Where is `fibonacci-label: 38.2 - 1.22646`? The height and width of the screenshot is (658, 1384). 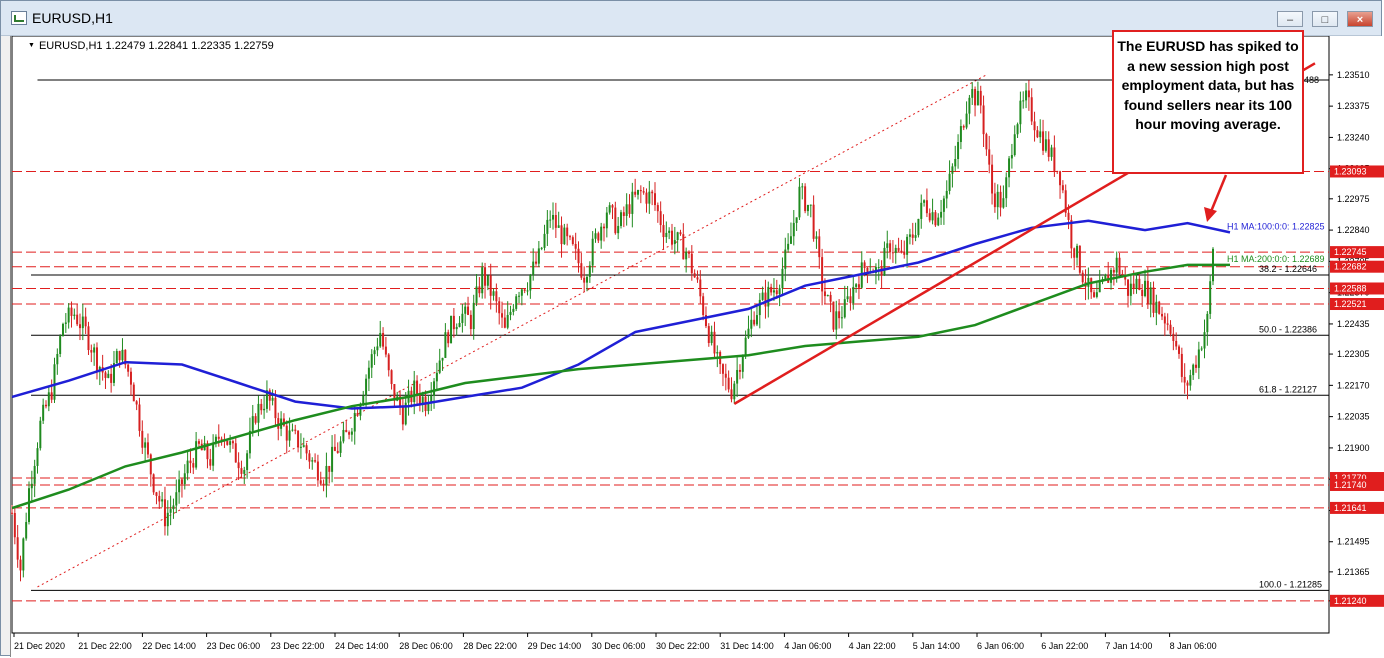
fibonacci-label: 38.2 - 1.22646 is located at coordinates (1288, 269).